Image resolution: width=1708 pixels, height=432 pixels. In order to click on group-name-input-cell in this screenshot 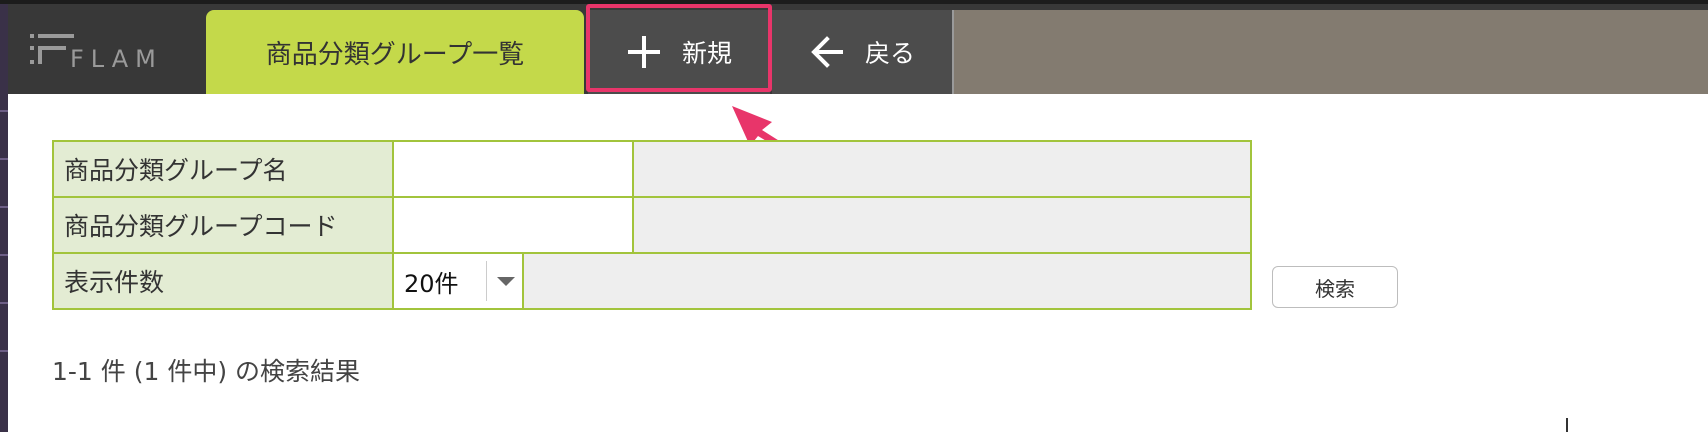, I will do `click(514, 169)`.